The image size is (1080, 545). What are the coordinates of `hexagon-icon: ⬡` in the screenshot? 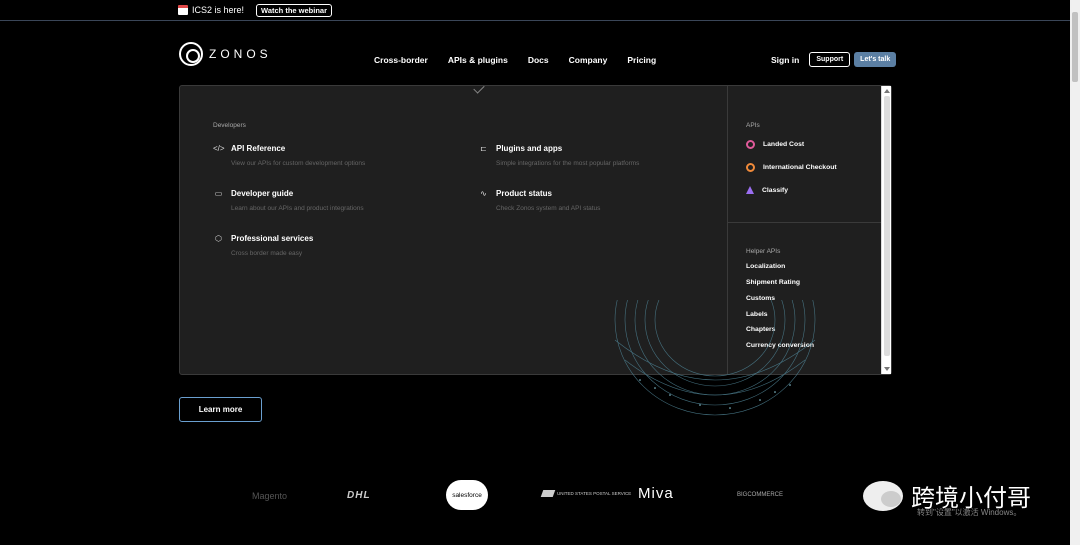 It's located at (218, 238).